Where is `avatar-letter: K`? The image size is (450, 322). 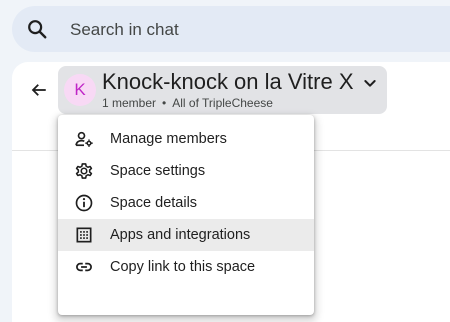
avatar-letter: K is located at coordinates (80, 89).